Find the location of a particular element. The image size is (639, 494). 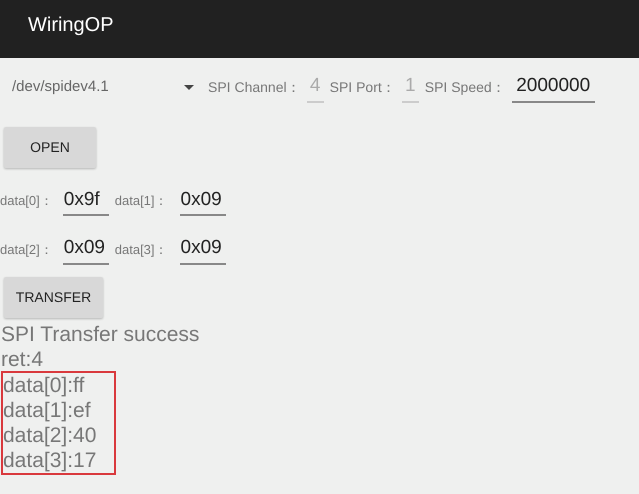

data-label: data[1]： is located at coordinates (141, 201).